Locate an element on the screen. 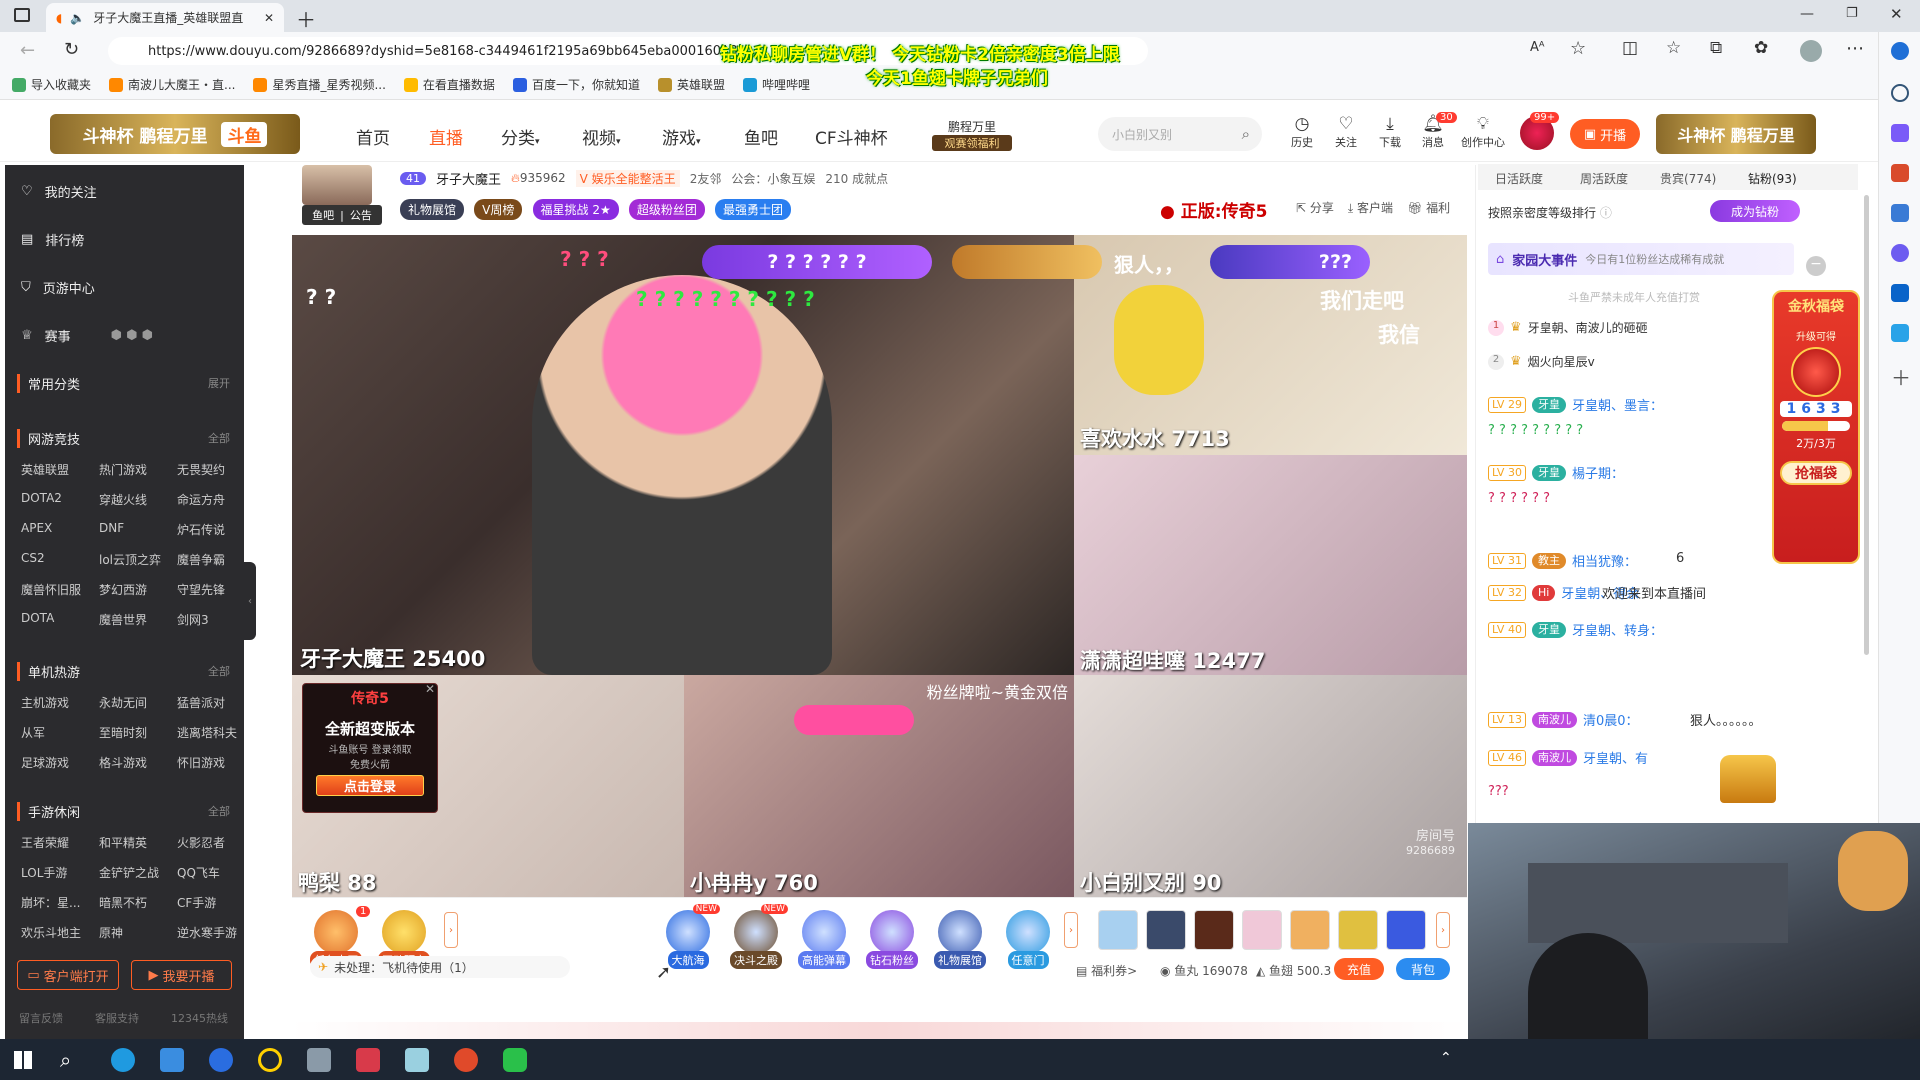  sidebar-item-ranking: ▤ 排行榜 is located at coordinates (124, 239).